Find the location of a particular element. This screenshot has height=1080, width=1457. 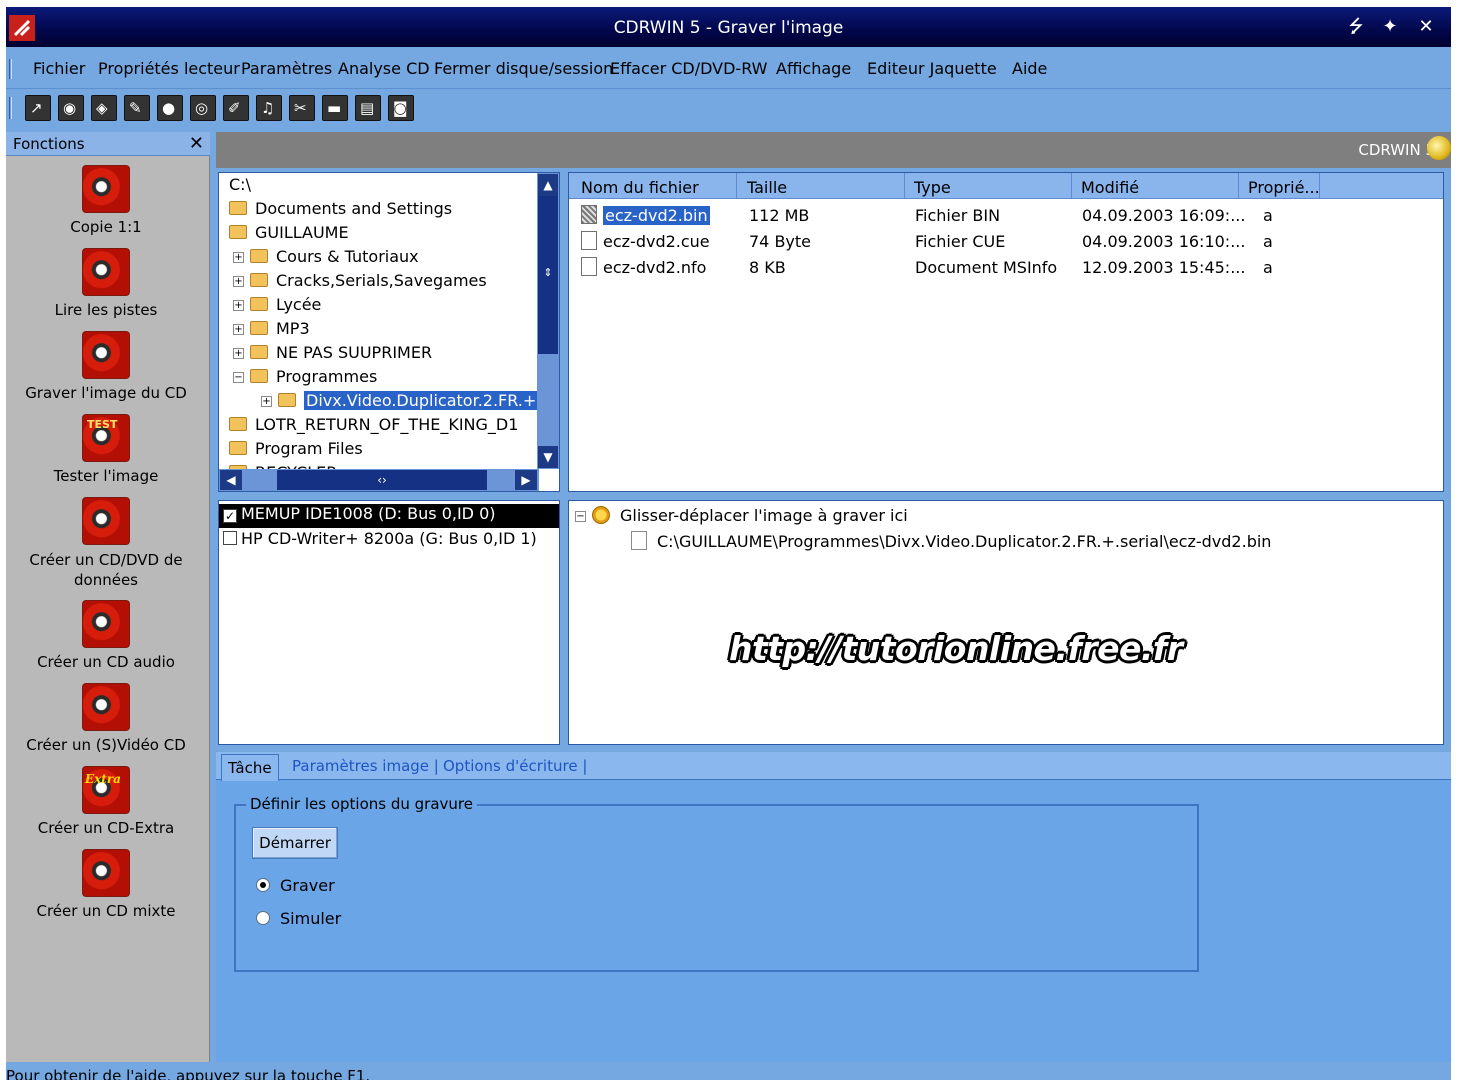

tab-parametres-image: Paramètres image | is located at coordinates (365, 766).